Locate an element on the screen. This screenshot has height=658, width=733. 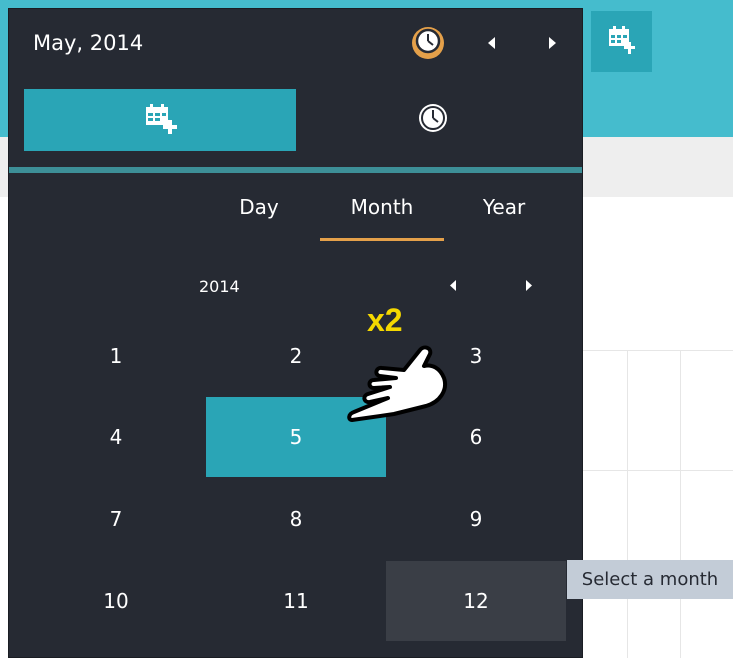
tab-time is located at coordinates (433, 120).